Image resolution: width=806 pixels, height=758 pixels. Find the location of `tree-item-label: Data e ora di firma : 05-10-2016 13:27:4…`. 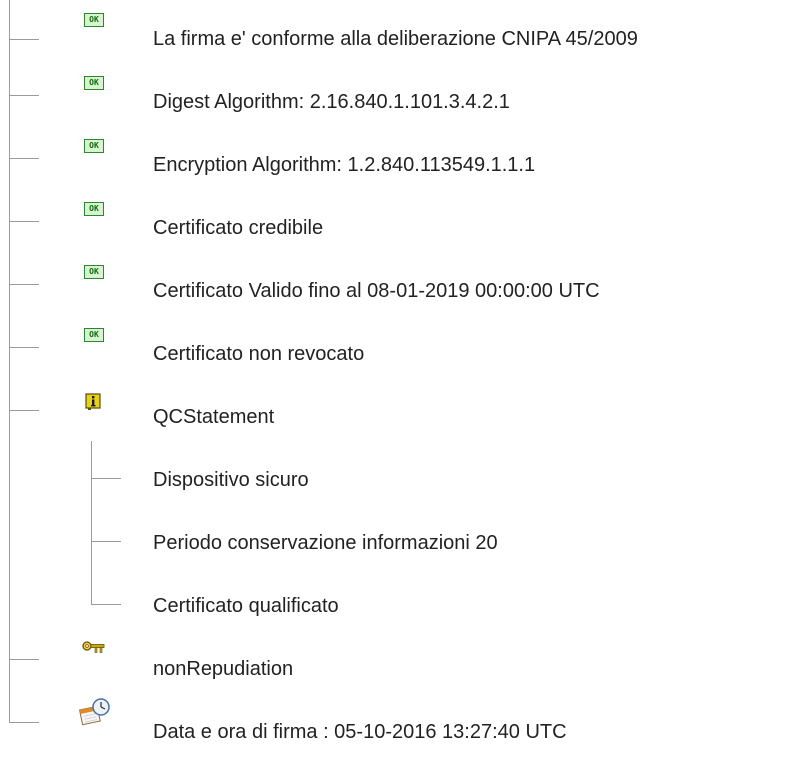

tree-item-label: Data e ora di firma : 05-10-2016 13:27:4… is located at coordinates (360, 732).